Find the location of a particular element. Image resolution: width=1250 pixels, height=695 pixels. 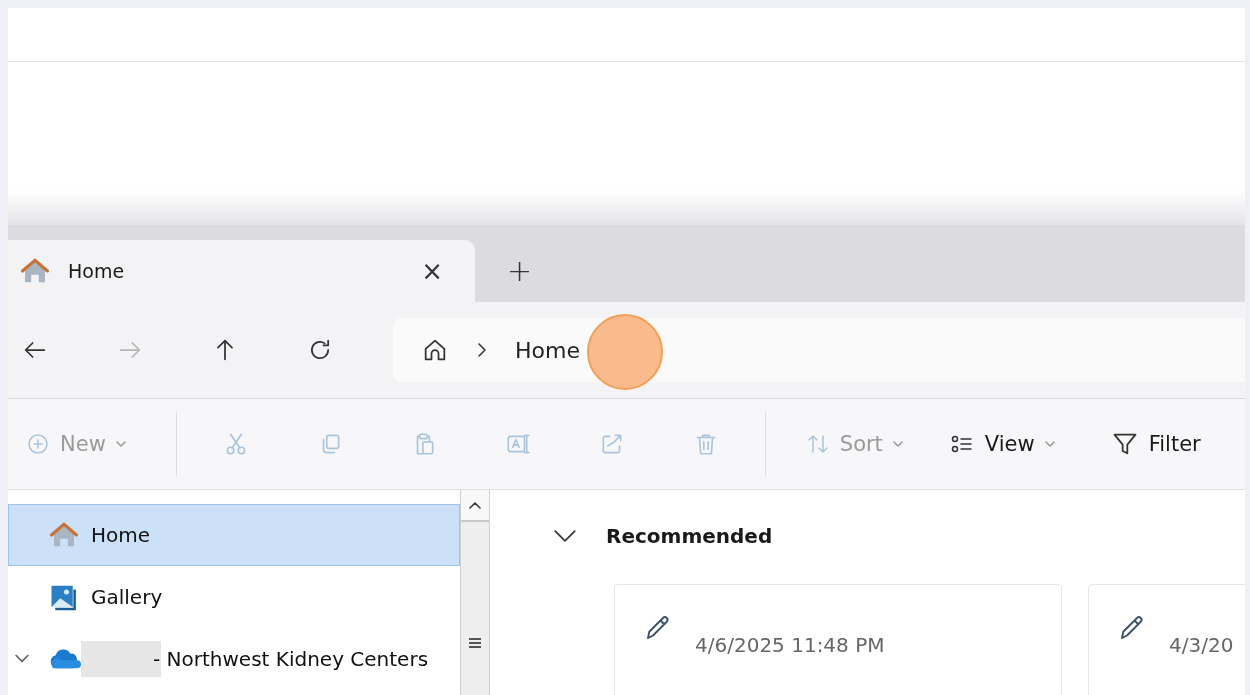

scrollbar is located at coordinates (475, 592).